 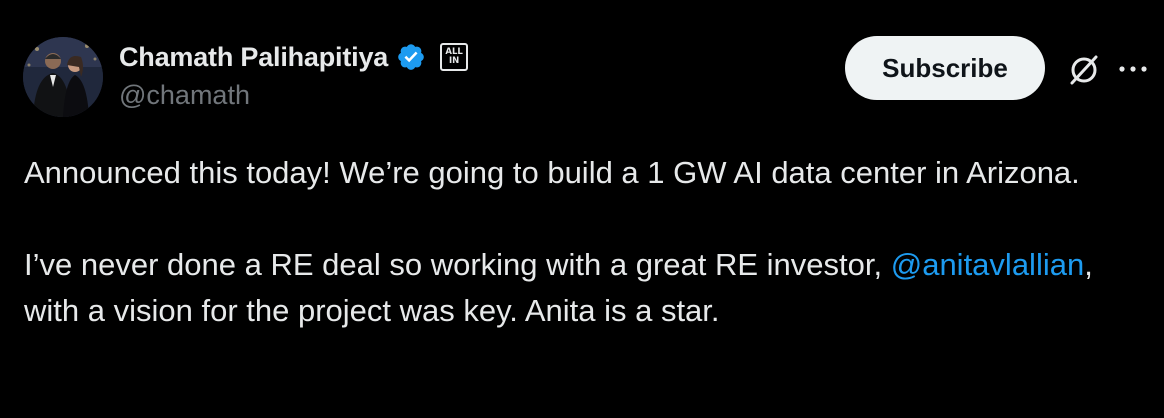 What do you see at coordinates (1084, 70) in the screenshot?
I see `grok-icon` at bounding box center [1084, 70].